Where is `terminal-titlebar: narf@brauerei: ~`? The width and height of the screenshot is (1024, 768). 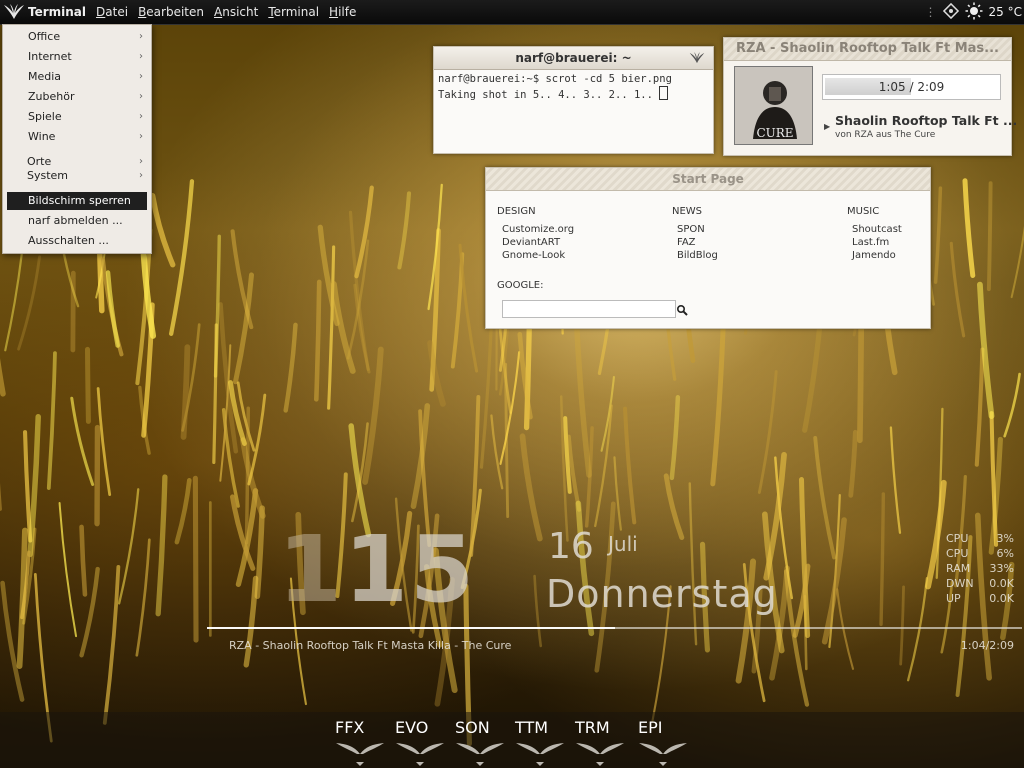 terminal-titlebar: narf@brauerei: ~ is located at coordinates (573, 58).